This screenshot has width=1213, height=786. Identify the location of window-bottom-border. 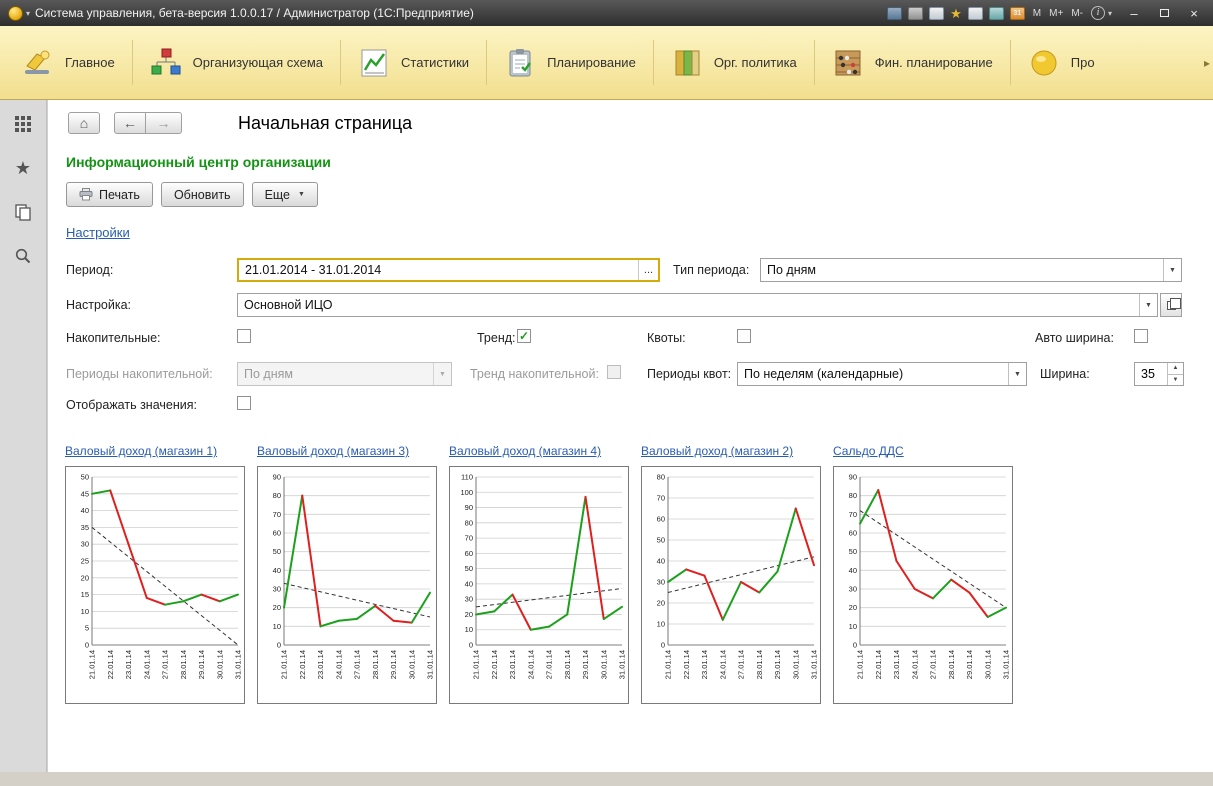
(606, 779).